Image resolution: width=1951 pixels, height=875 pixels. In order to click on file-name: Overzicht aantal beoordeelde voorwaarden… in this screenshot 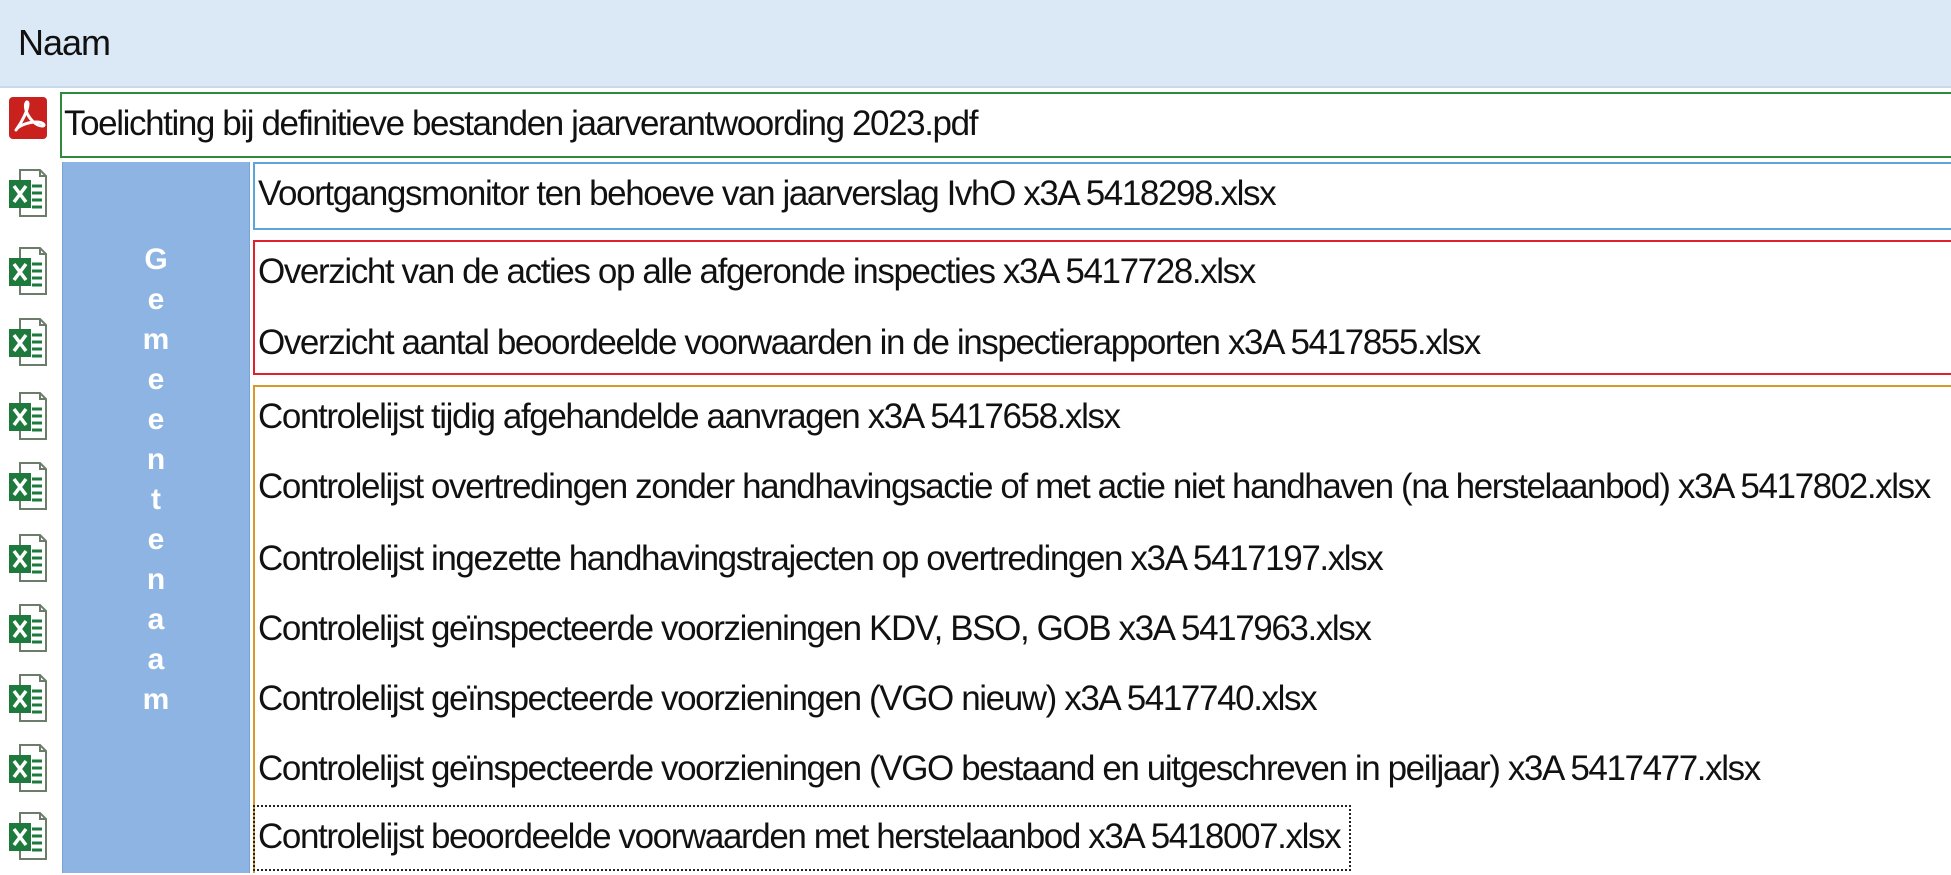, I will do `click(869, 342)`.